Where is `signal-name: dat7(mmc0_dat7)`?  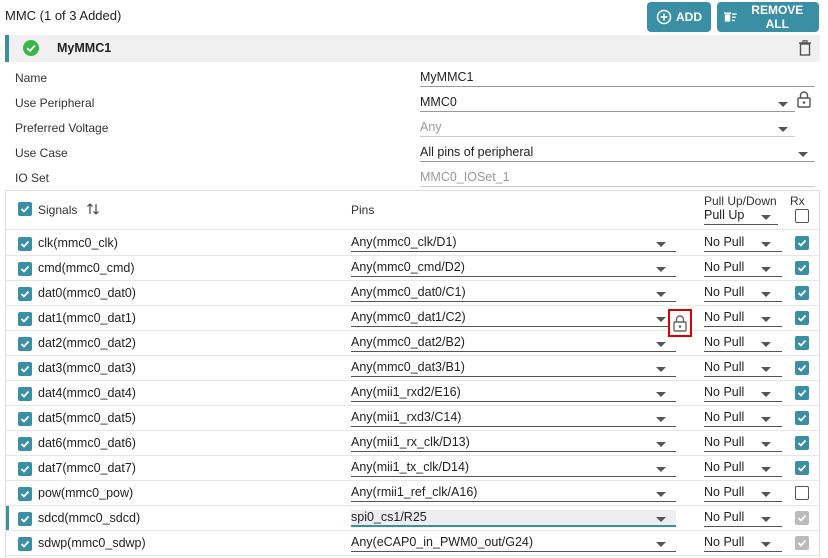
signal-name: dat7(mmc0_dat7) is located at coordinates (87, 468).